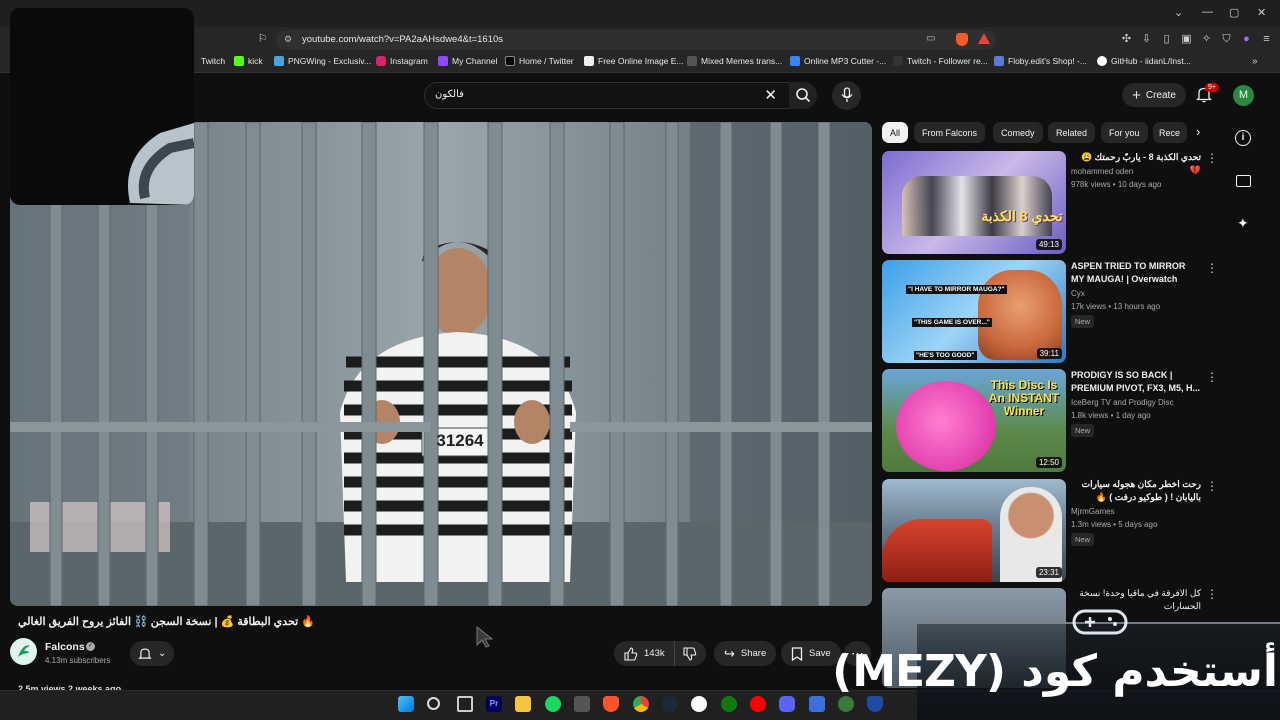  What do you see at coordinates (406, 704) in the screenshot?
I see `windows-start-icon` at bounding box center [406, 704].